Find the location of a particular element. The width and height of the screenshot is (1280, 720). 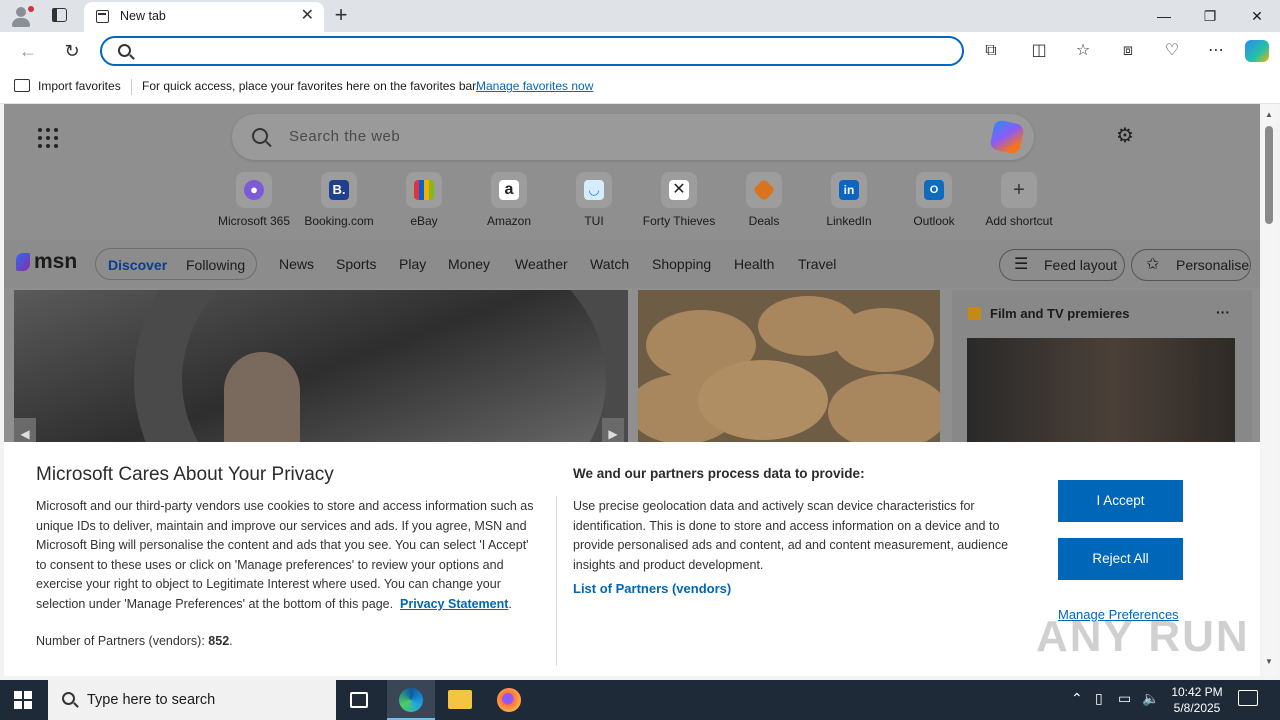

booking-icon: B. is located at coordinates (339, 190).